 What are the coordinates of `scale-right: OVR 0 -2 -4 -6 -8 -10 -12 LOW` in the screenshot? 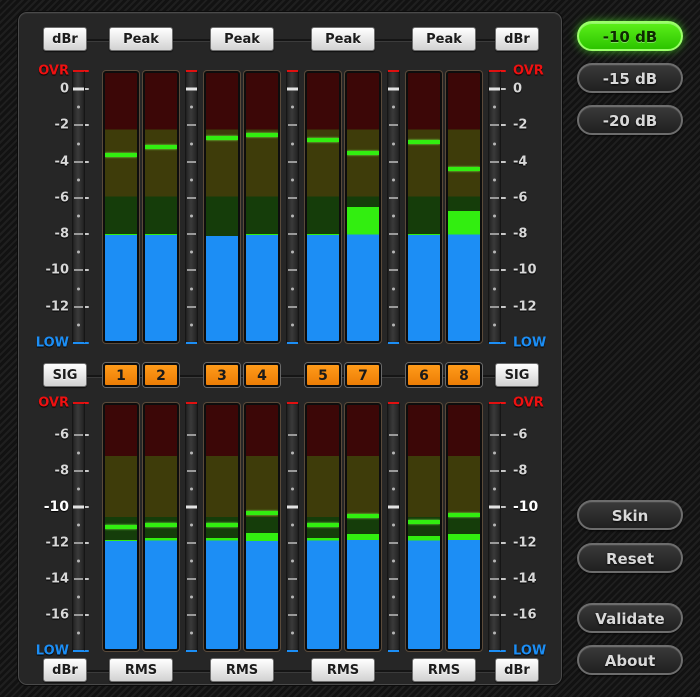 It's located at (527, 207).